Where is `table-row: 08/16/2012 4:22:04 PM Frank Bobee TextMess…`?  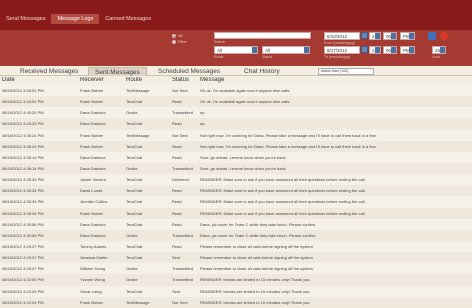
table-row: 08/16/2012 4:22:04 PM Frank Bobee TextMess… is located at coordinates (236, 302).